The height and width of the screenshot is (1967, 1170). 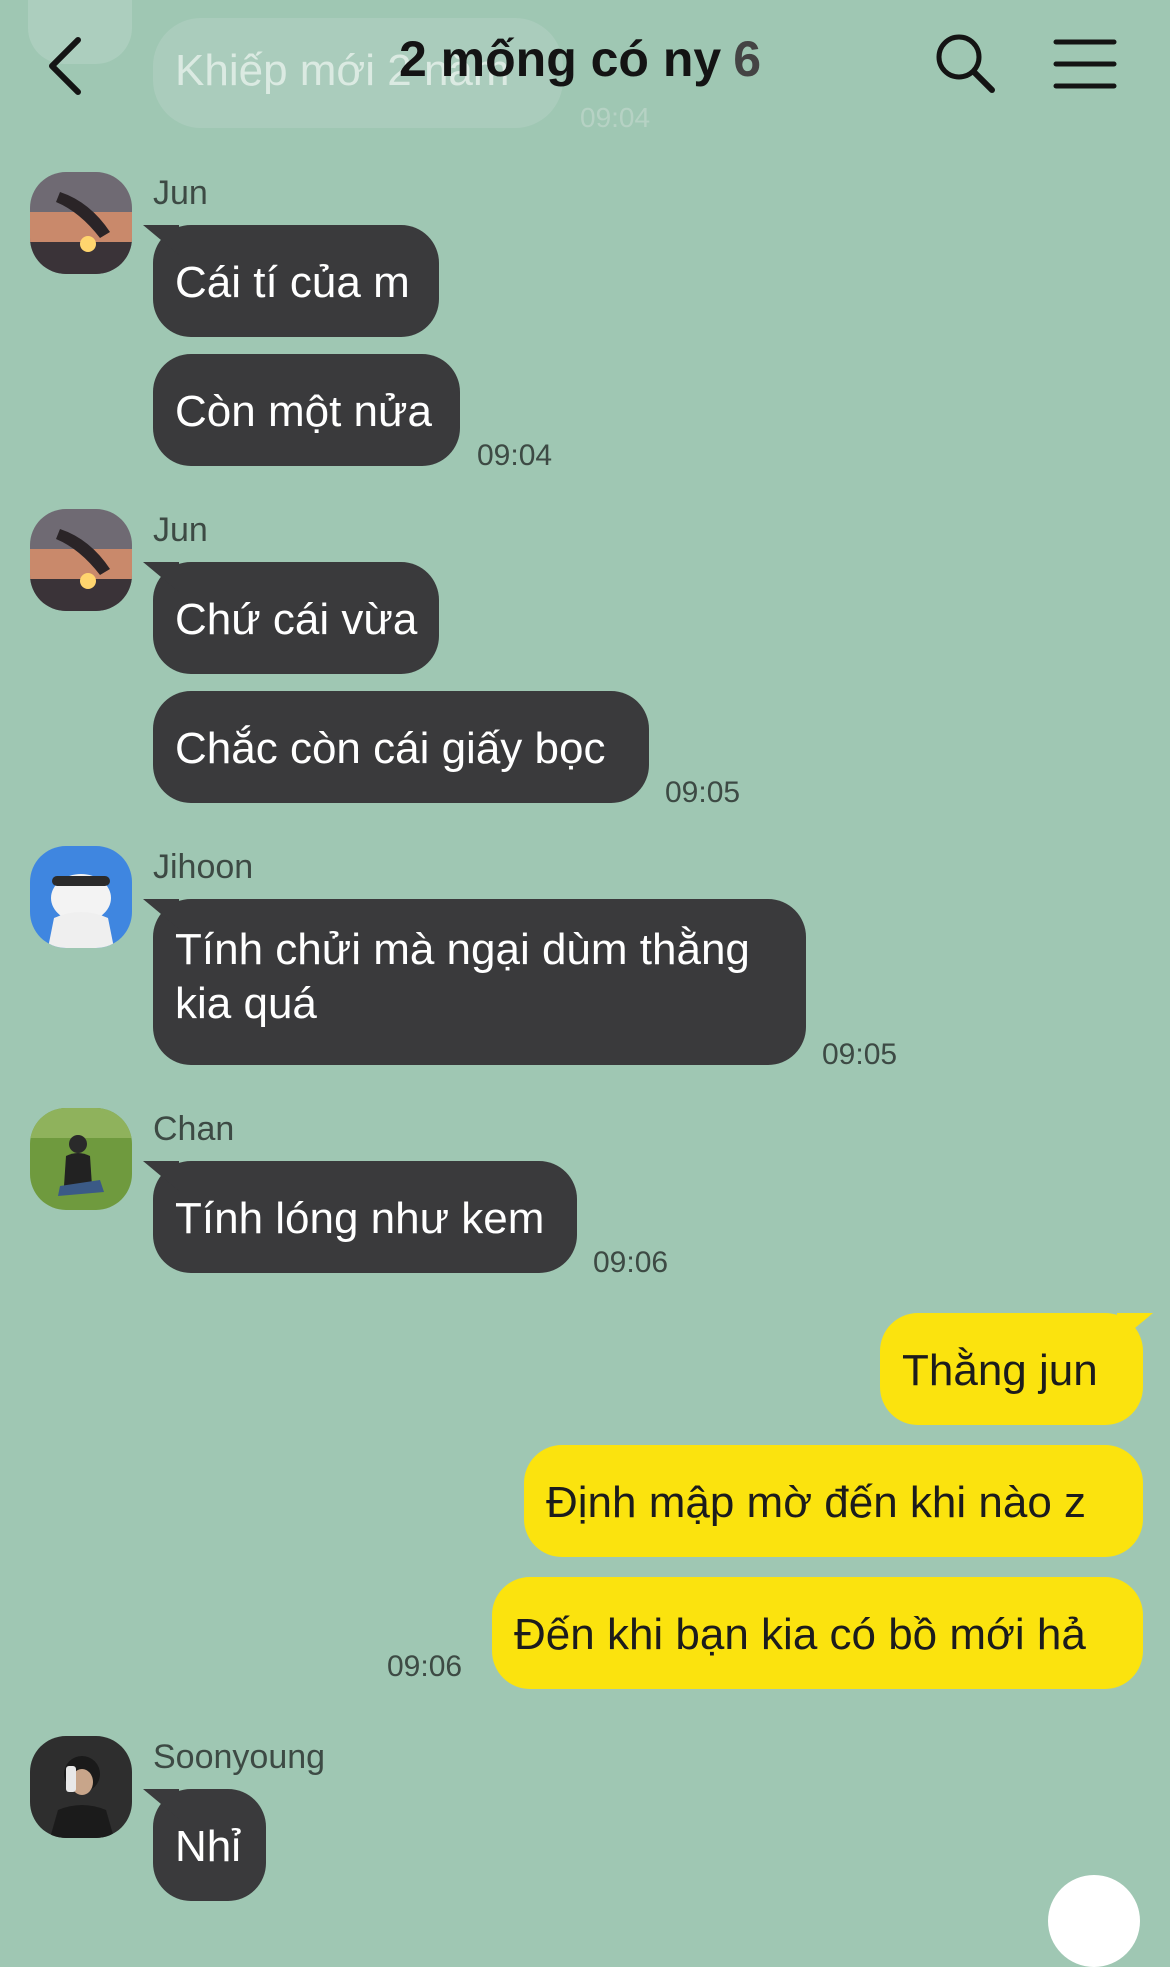 What do you see at coordinates (1094, 1921) in the screenshot?
I see `scroll-down-button` at bounding box center [1094, 1921].